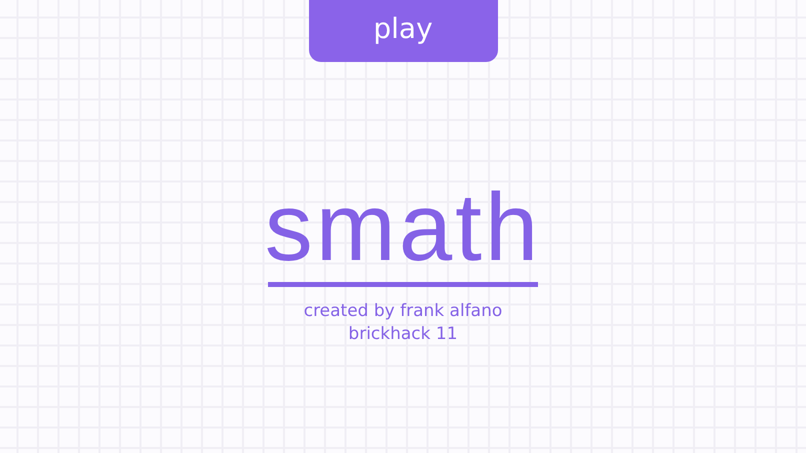  What do you see at coordinates (403, 31) in the screenshot?
I see `play-button: play` at bounding box center [403, 31].